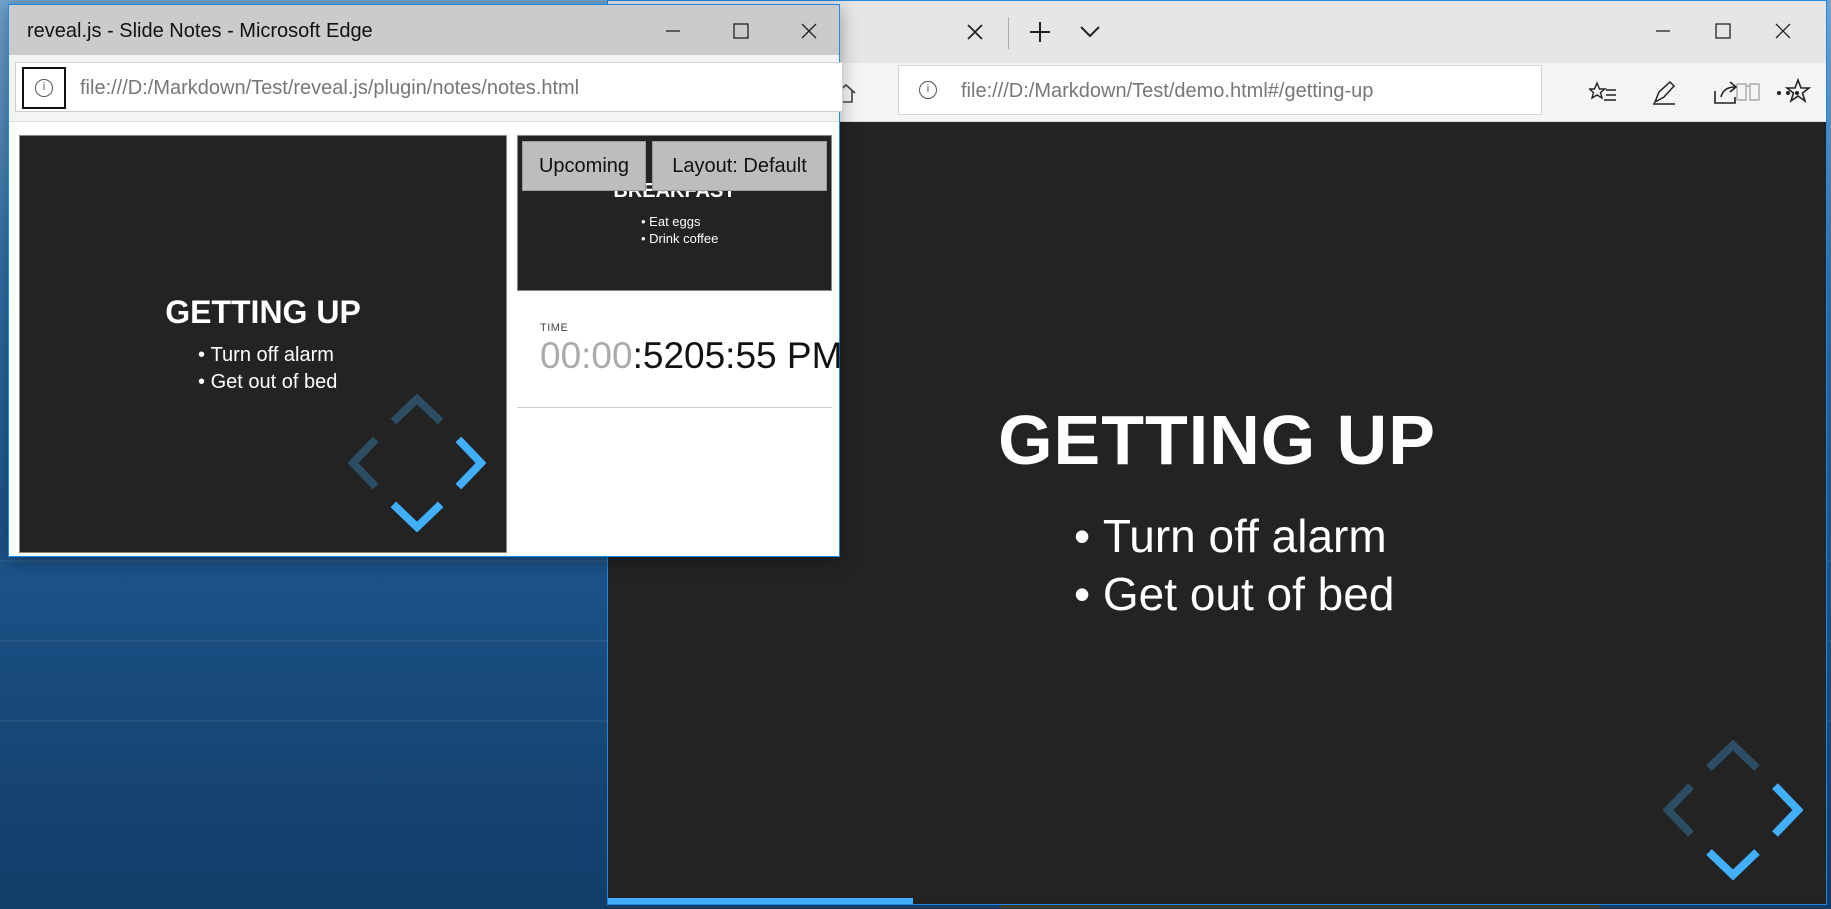 The image size is (1831, 909). What do you see at coordinates (424, 30) in the screenshot?
I see `notes-title-bar: reveal.js - Slide Notes - Microsoft Edge` at bounding box center [424, 30].